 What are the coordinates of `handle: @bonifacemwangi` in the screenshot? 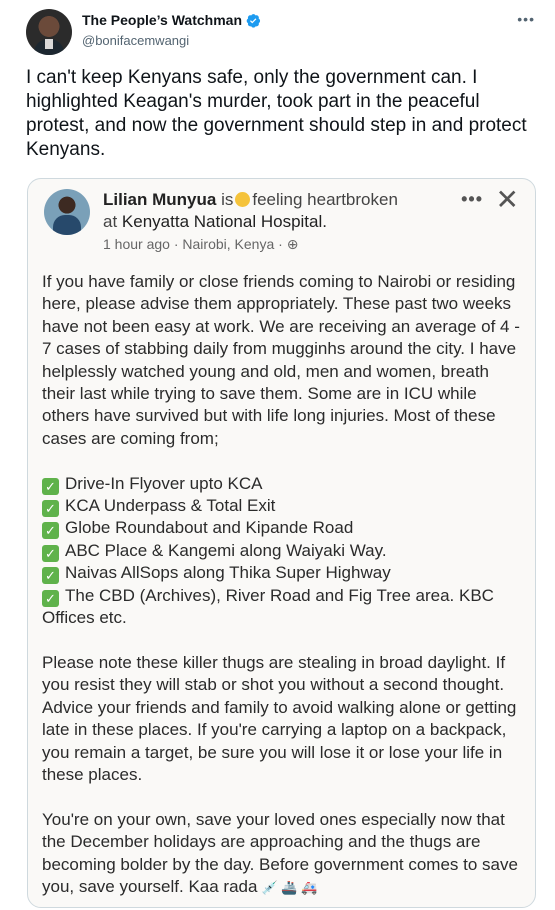 It's located at (171, 40).